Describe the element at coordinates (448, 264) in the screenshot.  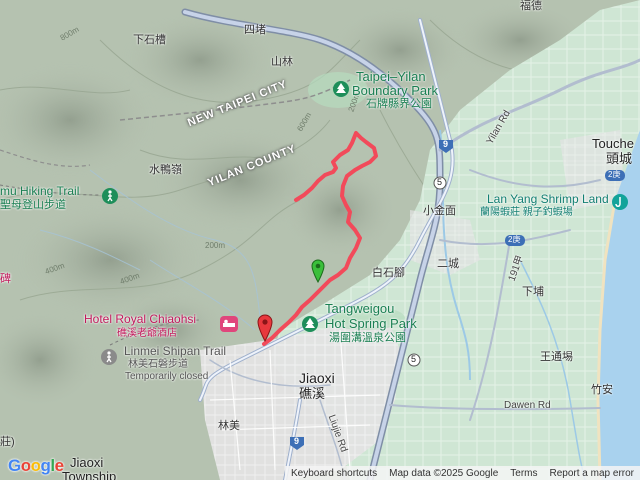
I see `place-label: 二城` at that location.